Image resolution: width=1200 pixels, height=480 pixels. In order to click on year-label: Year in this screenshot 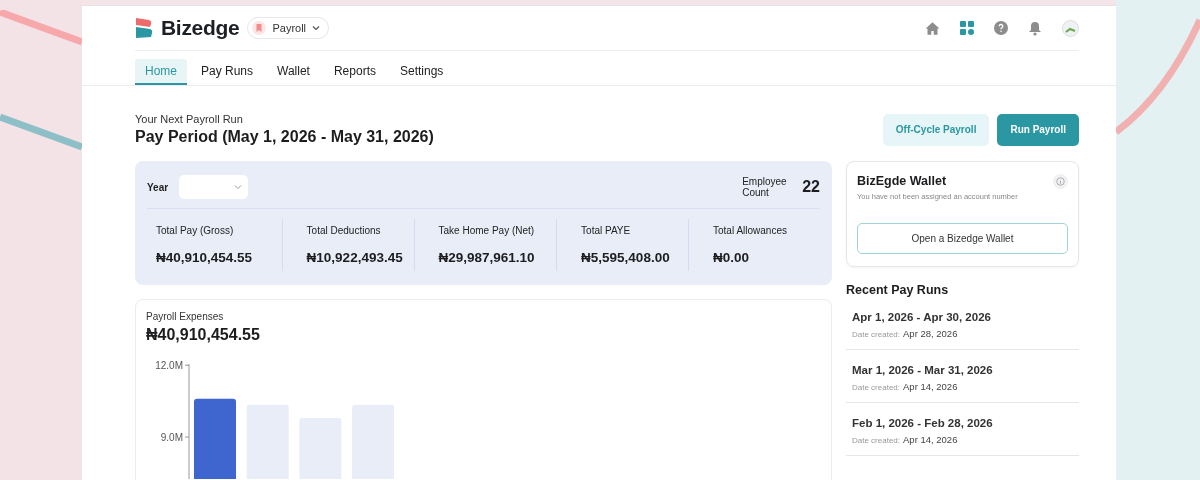, I will do `click(158, 187)`.